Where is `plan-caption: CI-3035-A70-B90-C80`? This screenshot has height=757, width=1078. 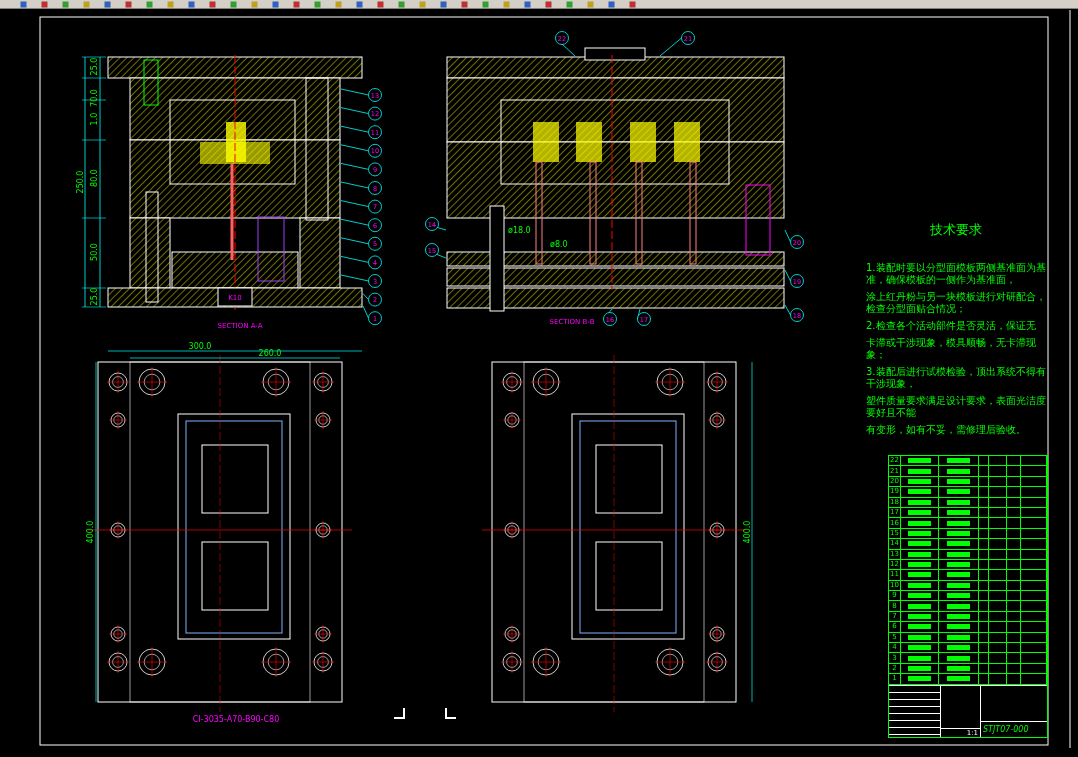 plan-caption: CI-3035-A70-B90-C80 is located at coordinates (236, 719).